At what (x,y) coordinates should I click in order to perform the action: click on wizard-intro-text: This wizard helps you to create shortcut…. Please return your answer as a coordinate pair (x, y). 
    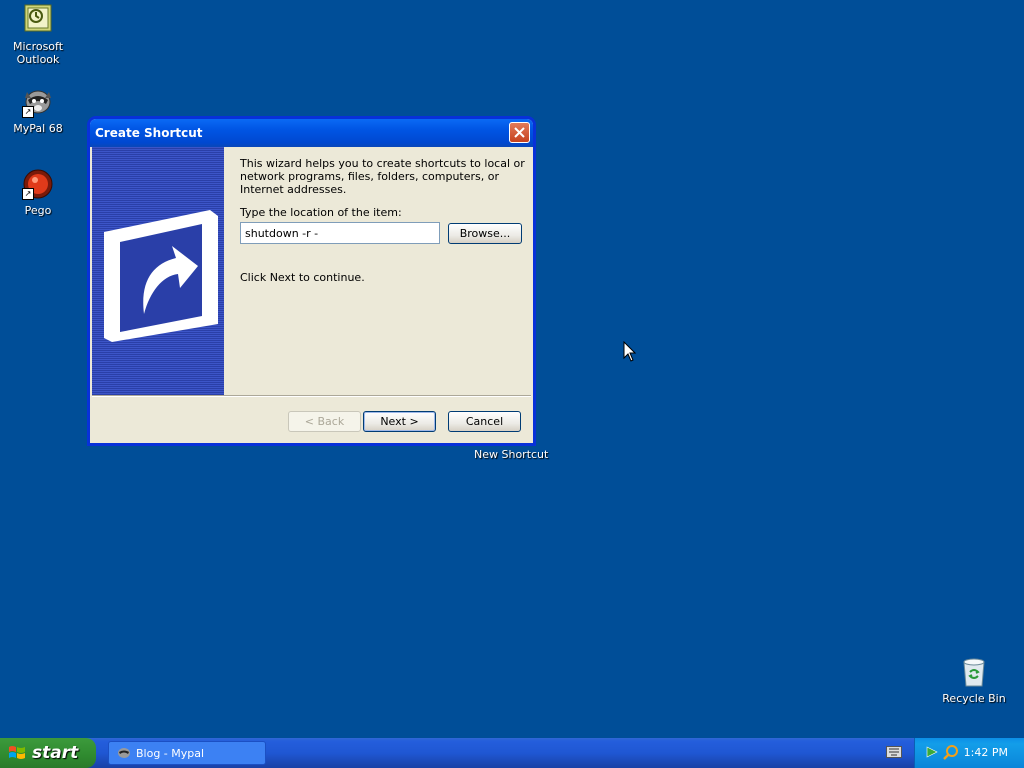
    Looking at the image, I should click on (382, 176).